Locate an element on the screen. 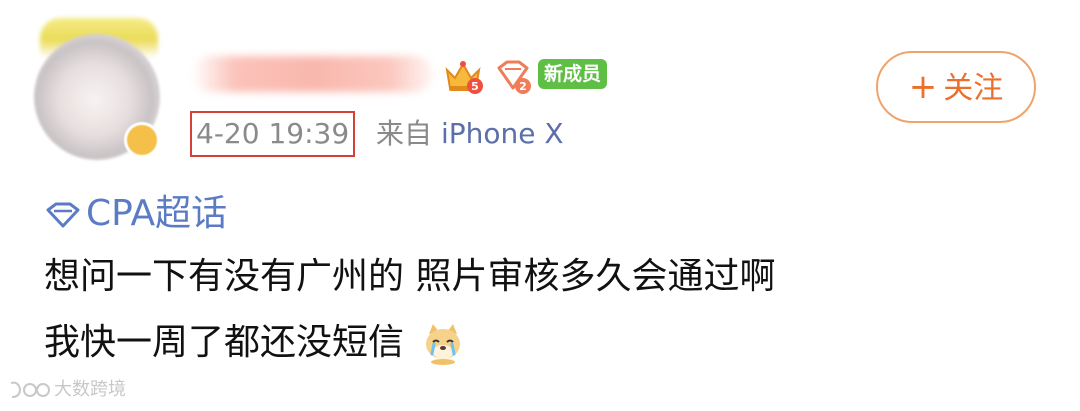 The height and width of the screenshot is (411, 1080). crown-level-icon: 5 is located at coordinates (463, 78).